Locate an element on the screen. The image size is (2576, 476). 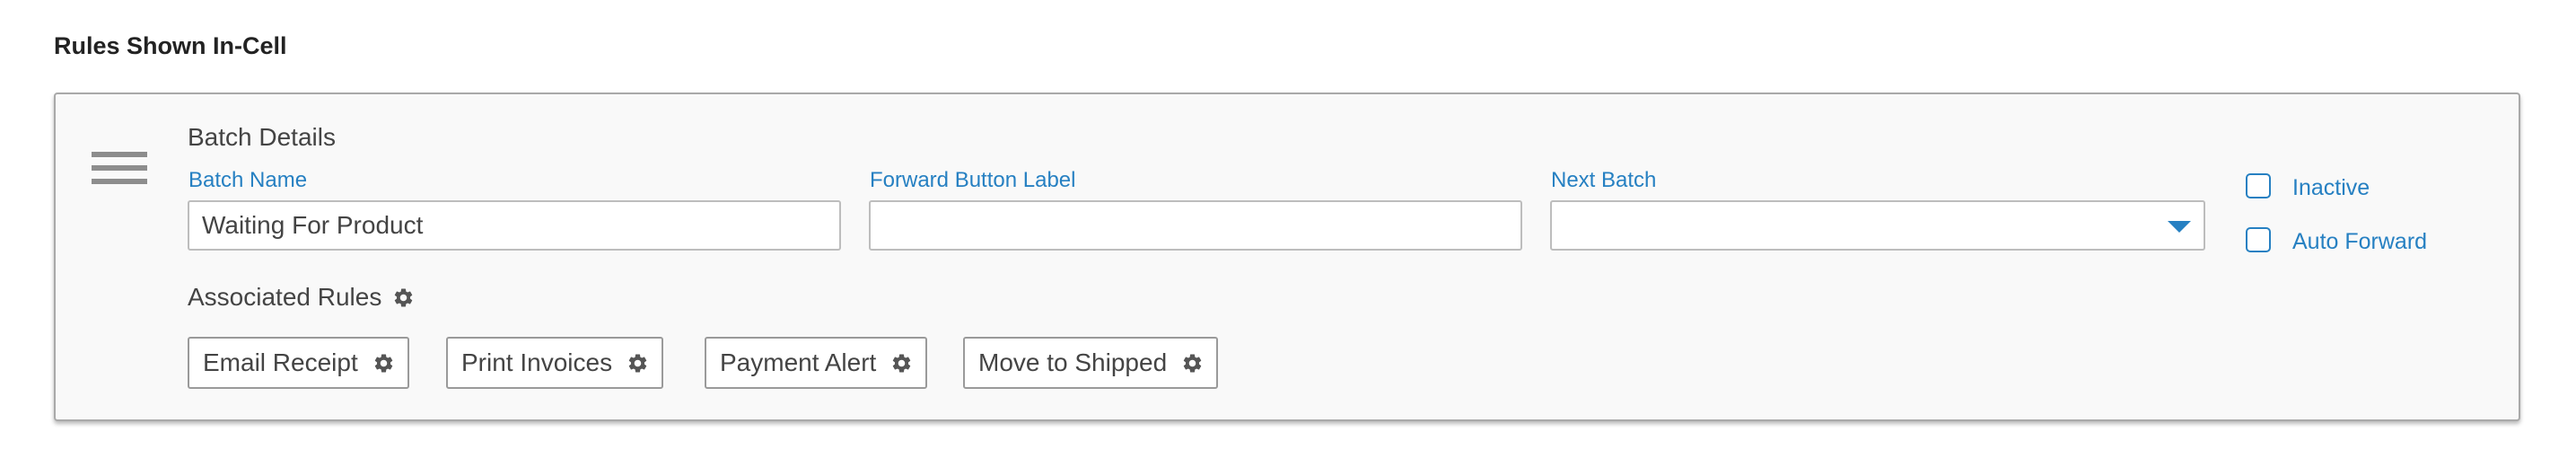
batch-name-label: Batch Name is located at coordinates (248, 180).